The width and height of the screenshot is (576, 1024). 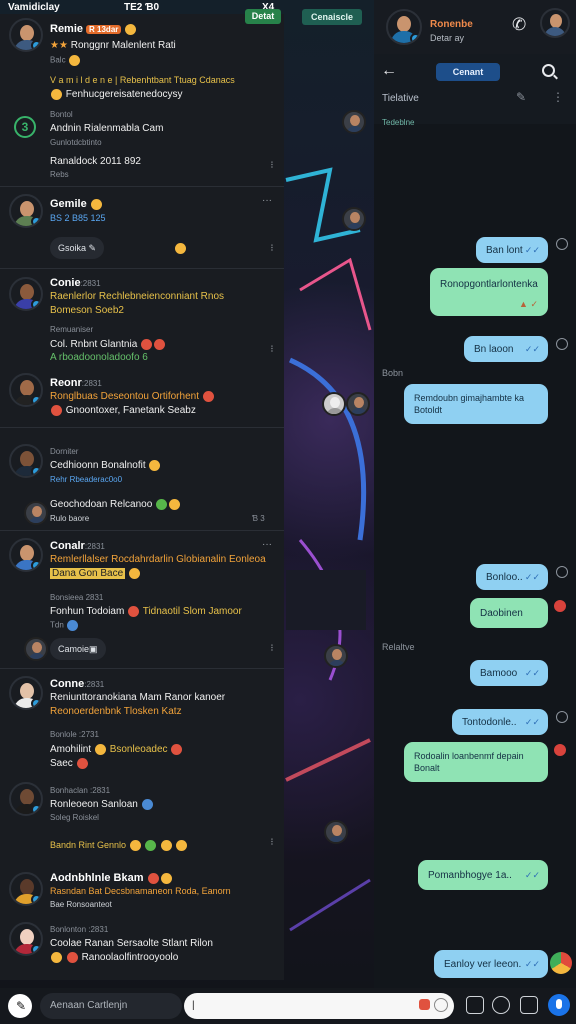 I want to click on post-text: Fenhucgereisatenedocysy, so click(x=116, y=94).